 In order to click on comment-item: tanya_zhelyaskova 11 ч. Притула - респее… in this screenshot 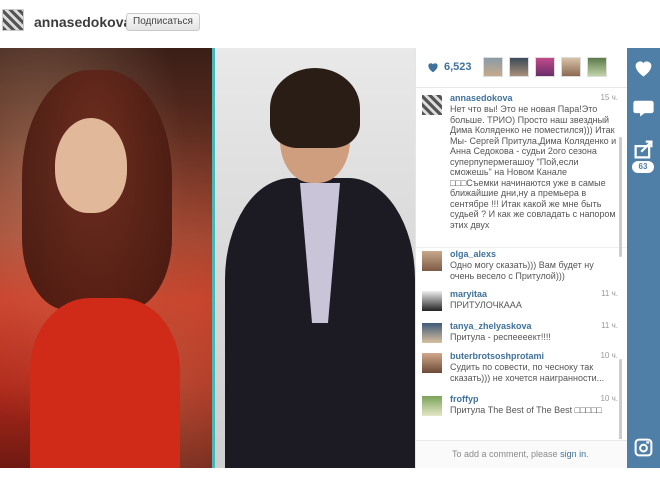, I will do `click(522, 336)`.